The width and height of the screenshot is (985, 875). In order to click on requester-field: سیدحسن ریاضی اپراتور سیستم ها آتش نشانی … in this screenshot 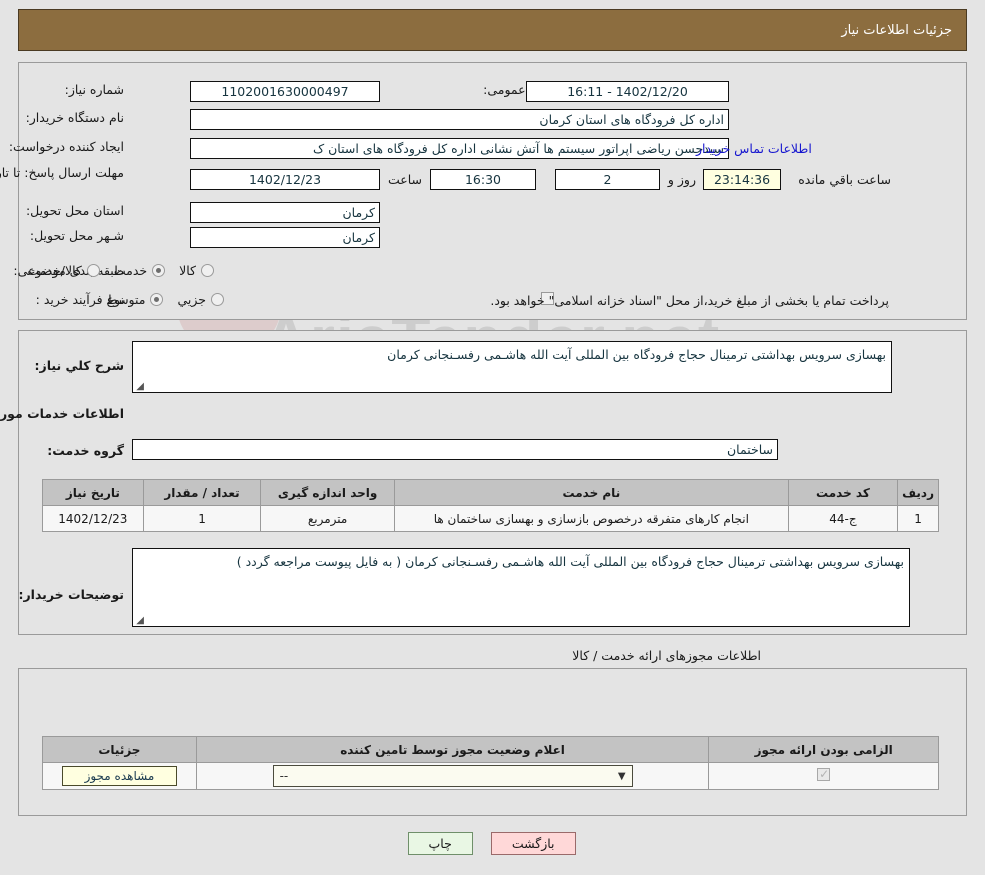, I will do `click(460, 148)`.